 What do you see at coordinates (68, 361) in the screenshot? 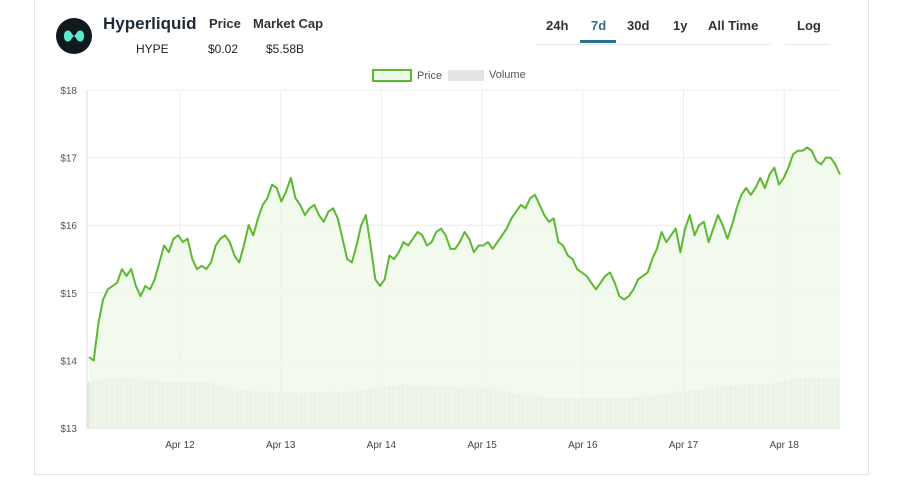
I see `y-tick-label: $14` at bounding box center [68, 361].